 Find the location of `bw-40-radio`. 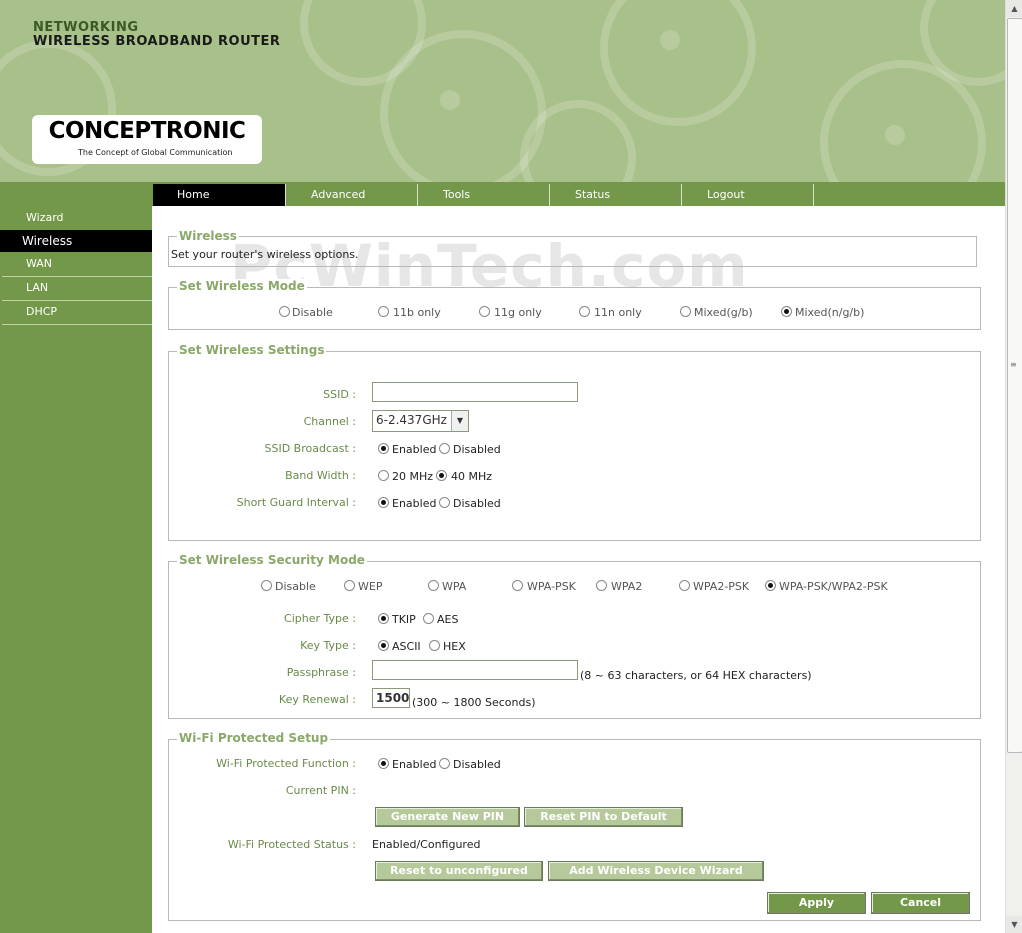

bw-40-radio is located at coordinates (441, 475).